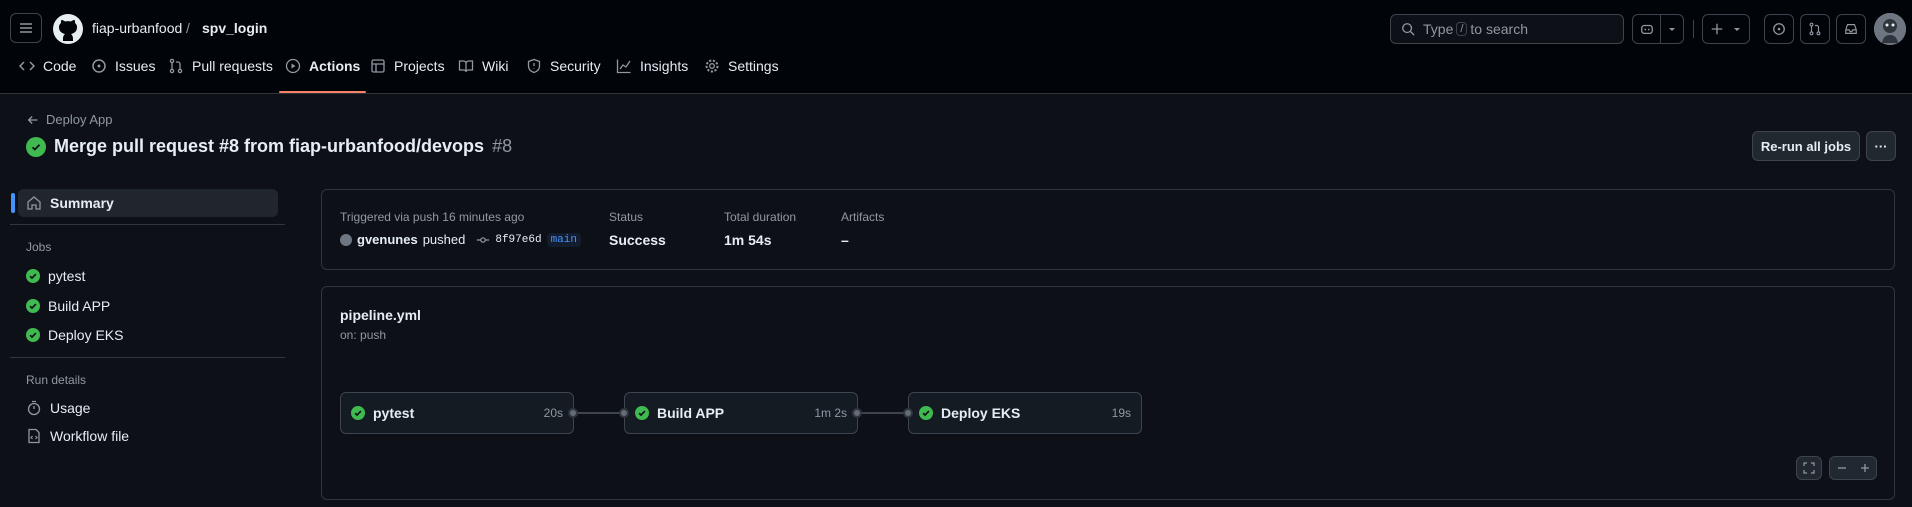  What do you see at coordinates (335, 66) in the screenshot?
I see `tab-label: Actions` at bounding box center [335, 66].